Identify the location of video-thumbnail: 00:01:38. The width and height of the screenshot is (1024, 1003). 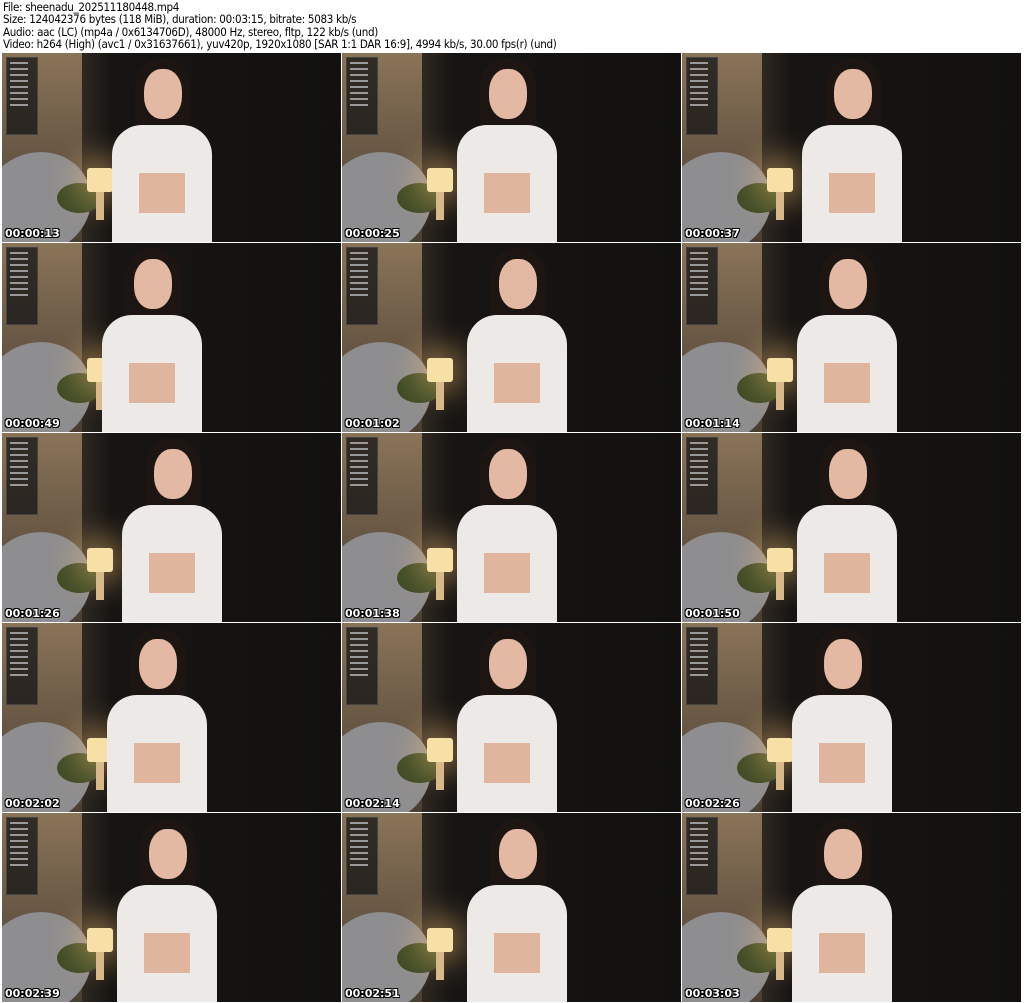
(511, 527).